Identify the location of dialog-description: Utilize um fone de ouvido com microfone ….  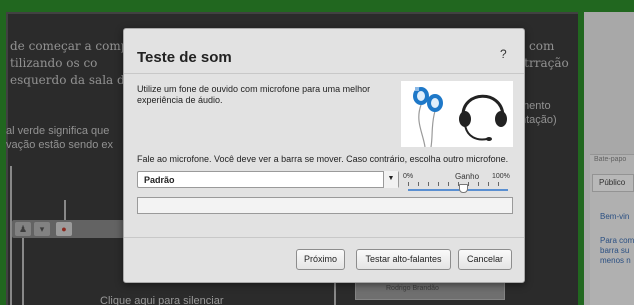
(254, 94).